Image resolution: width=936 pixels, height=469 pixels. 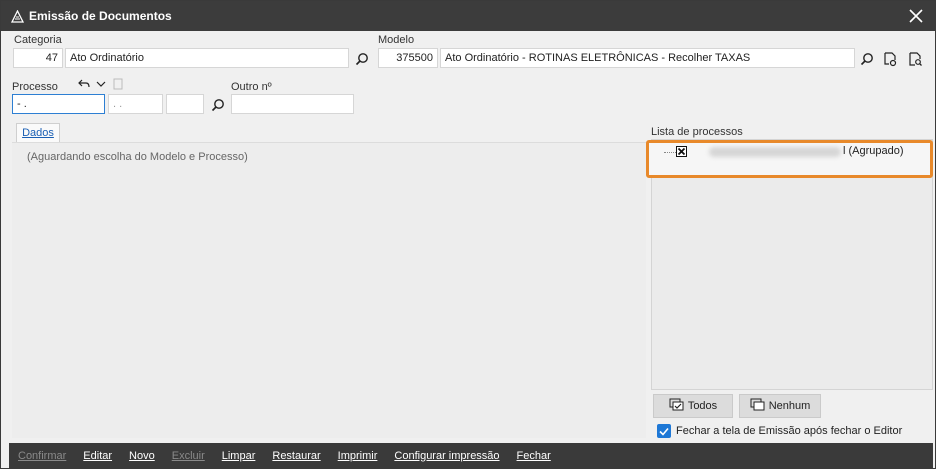 What do you see at coordinates (207, 58) in the screenshot?
I see `categoria-name-field: Ato Ordinatório` at bounding box center [207, 58].